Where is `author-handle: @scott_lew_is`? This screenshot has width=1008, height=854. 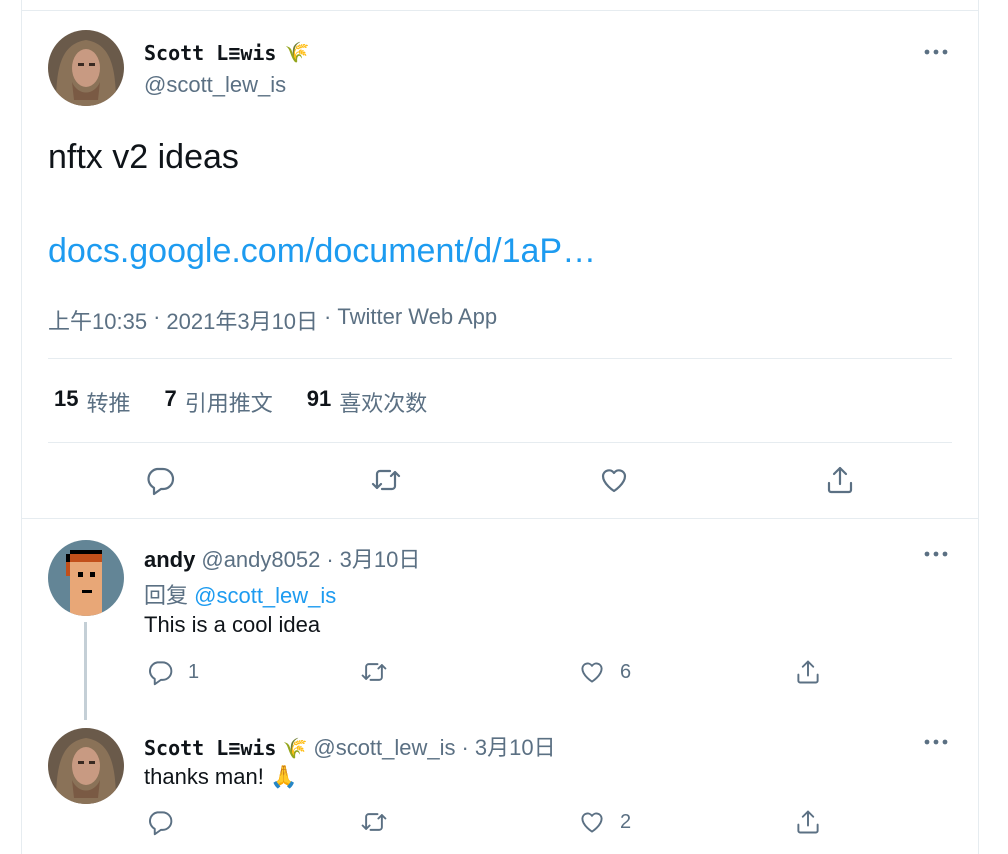 author-handle: @scott_lew_is is located at coordinates (215, 85).